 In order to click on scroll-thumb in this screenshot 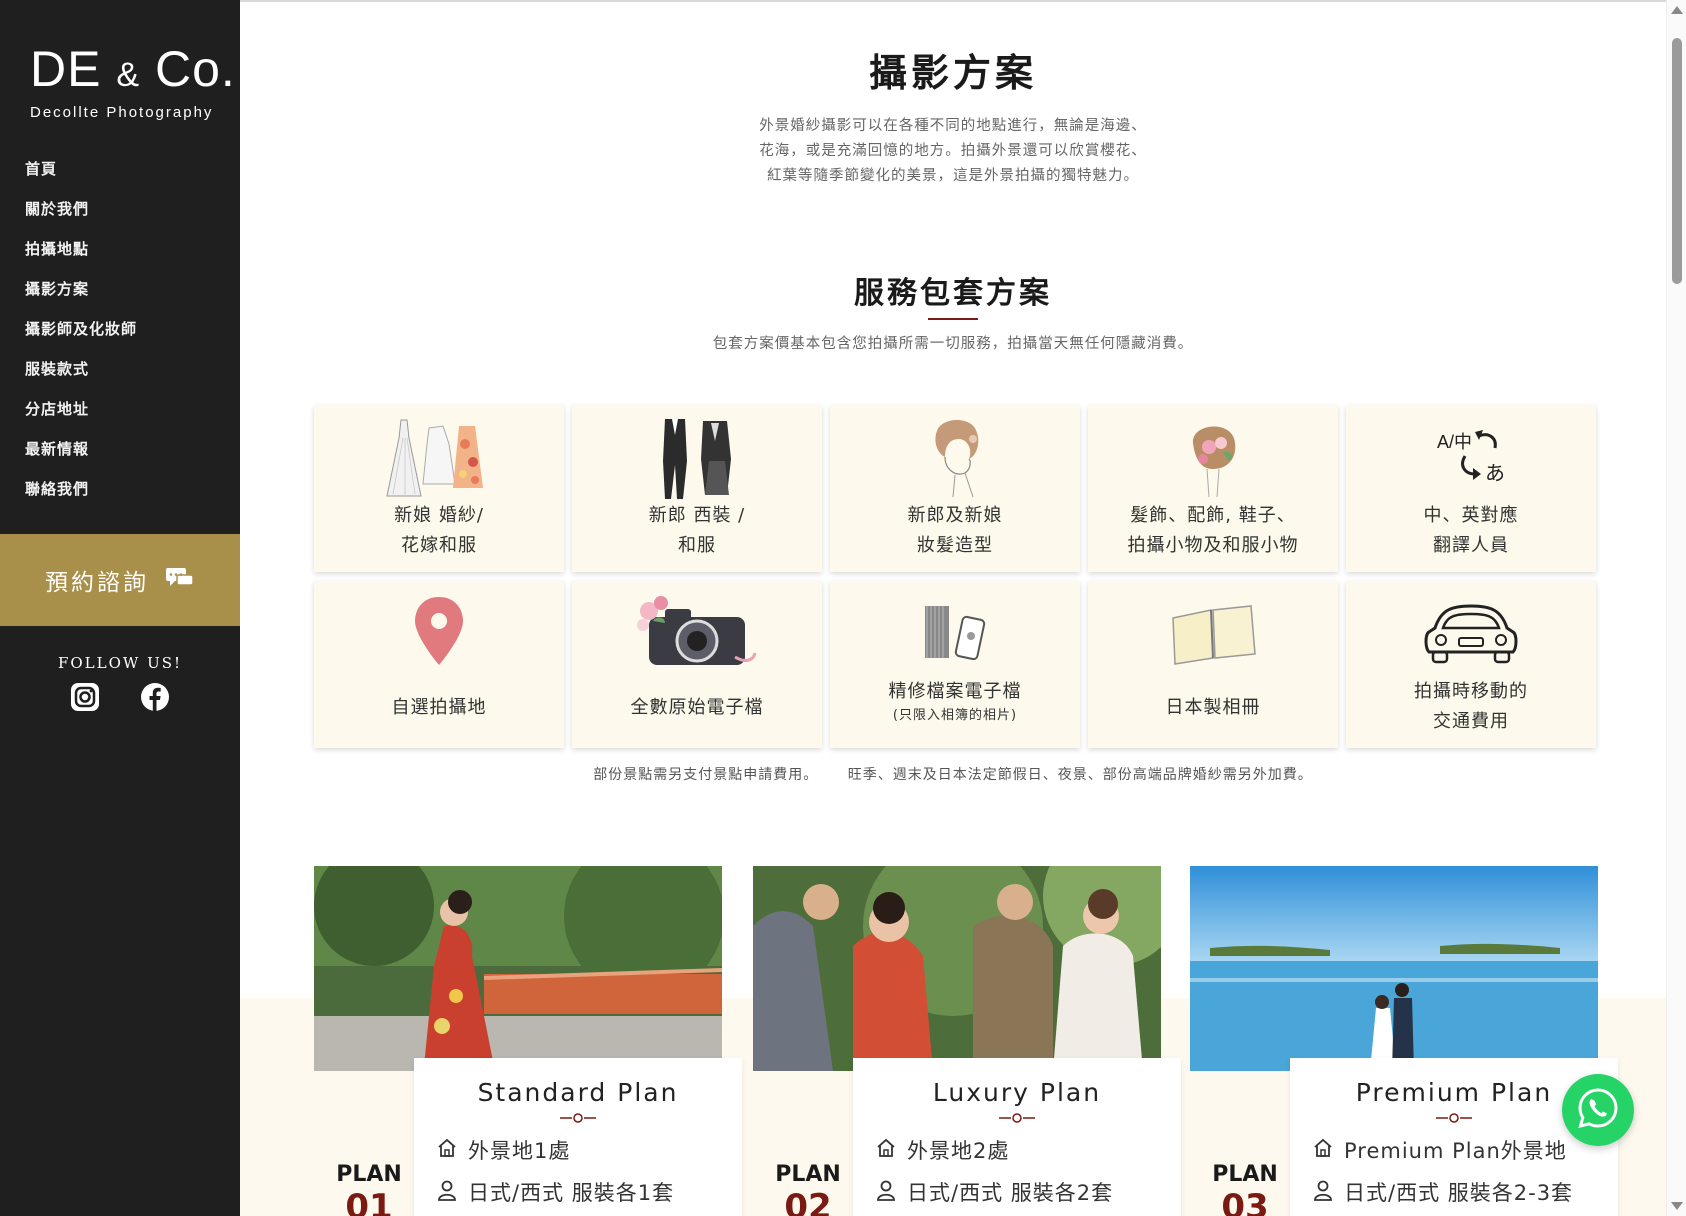, I will do `click(1677, 161)`.